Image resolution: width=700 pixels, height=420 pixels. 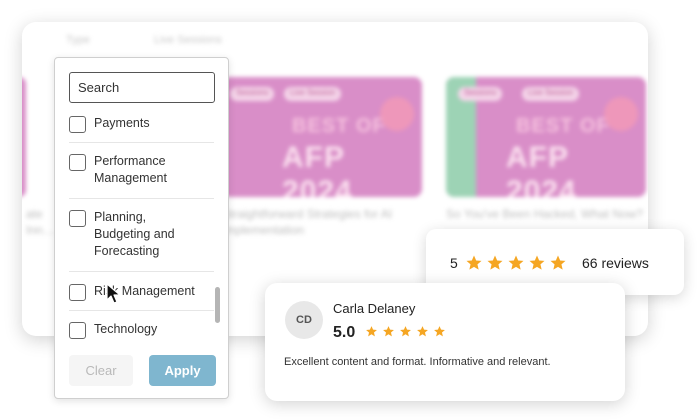 I want to click on filter-option-technology: Technology, so click(x=134, y=330).